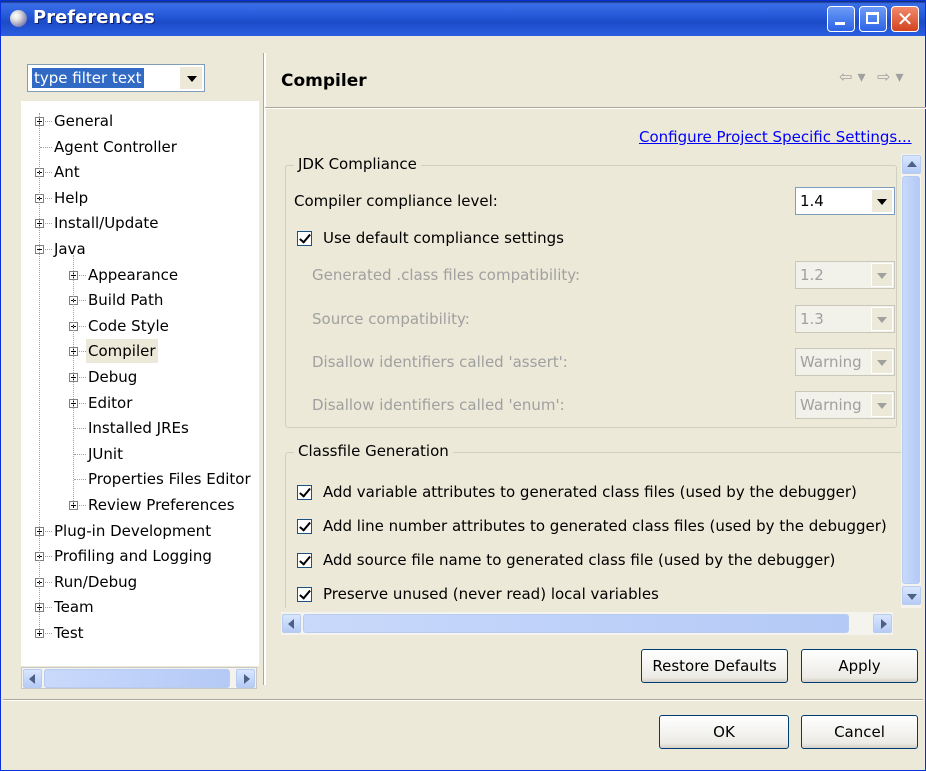 This screenshot has width=926, height=771. Describe the element at coordinates (191, 78) in the screenshot. I see `filter-dropdown-button` at that location.